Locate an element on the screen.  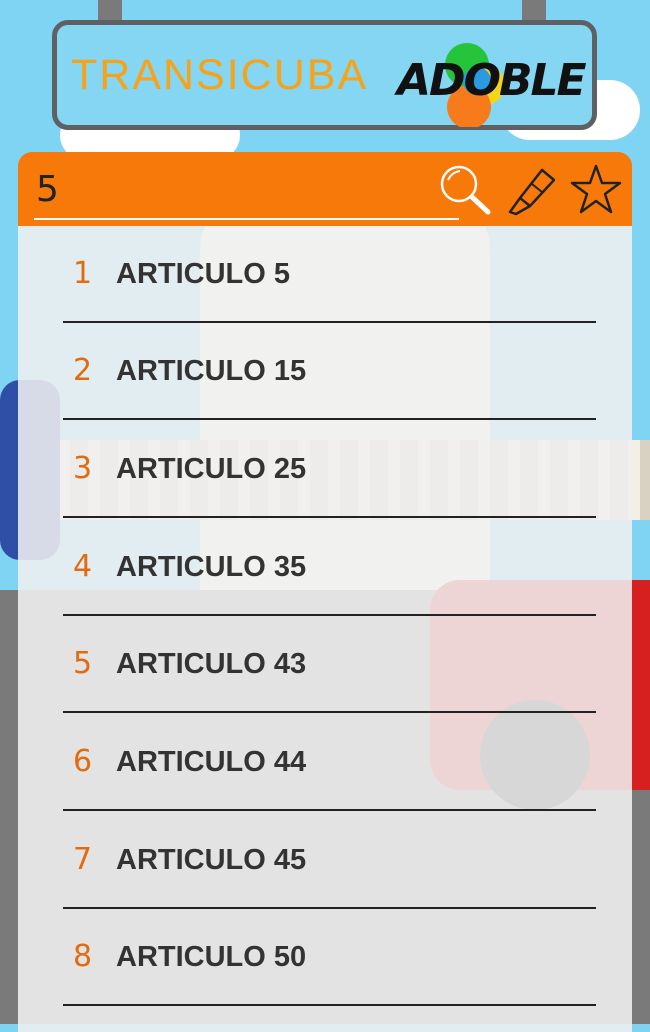
list-item: 7 ARTICULO 45 is located at coordinates (329, 860).